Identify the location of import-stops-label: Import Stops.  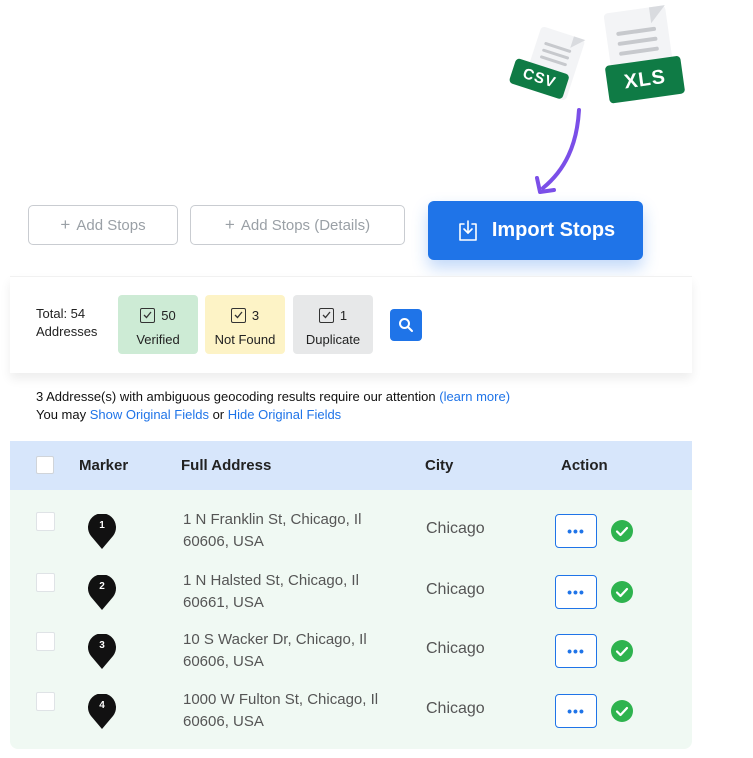
(553, 230).